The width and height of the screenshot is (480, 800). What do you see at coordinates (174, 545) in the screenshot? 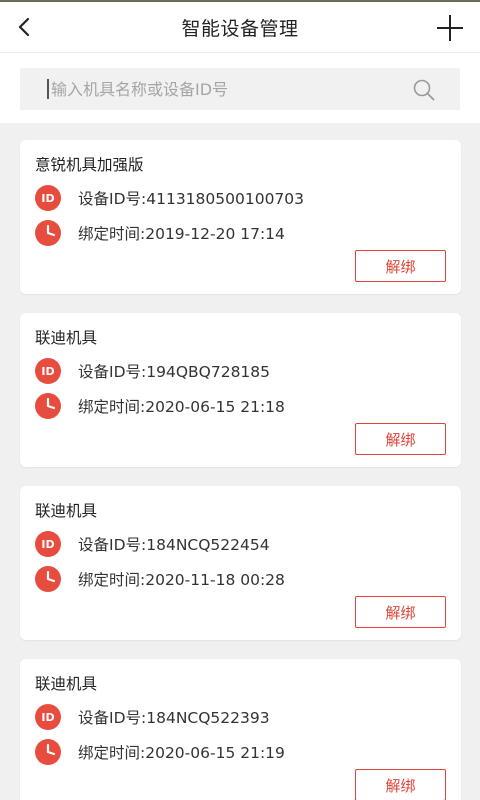
I see `device-id: 设备ID号:184NCQ522454` at bounding box center [174, 545].